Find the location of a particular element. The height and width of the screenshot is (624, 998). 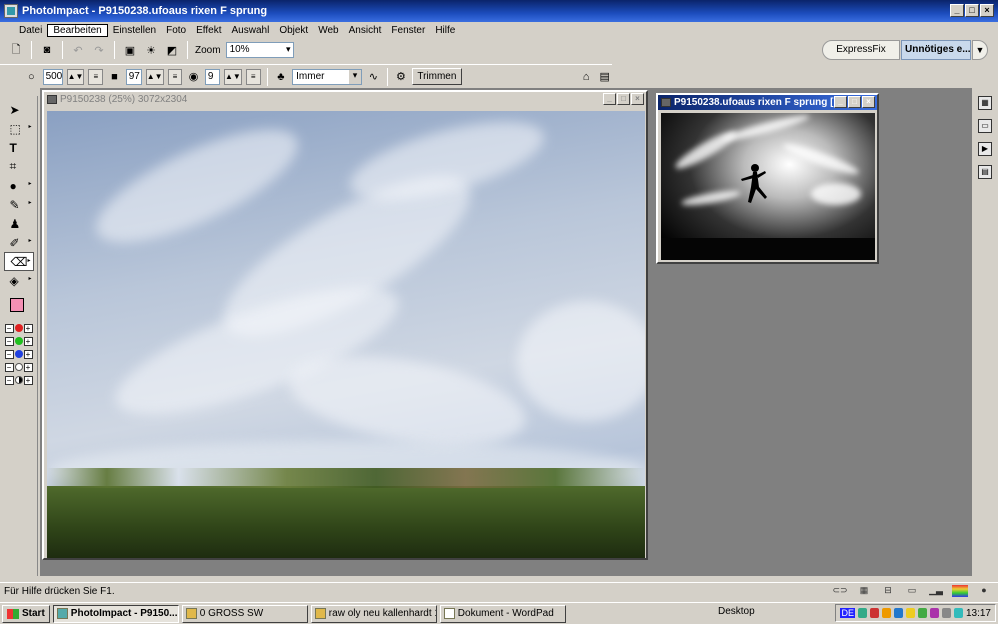

color-swatches is located at coordinates (19, 307).